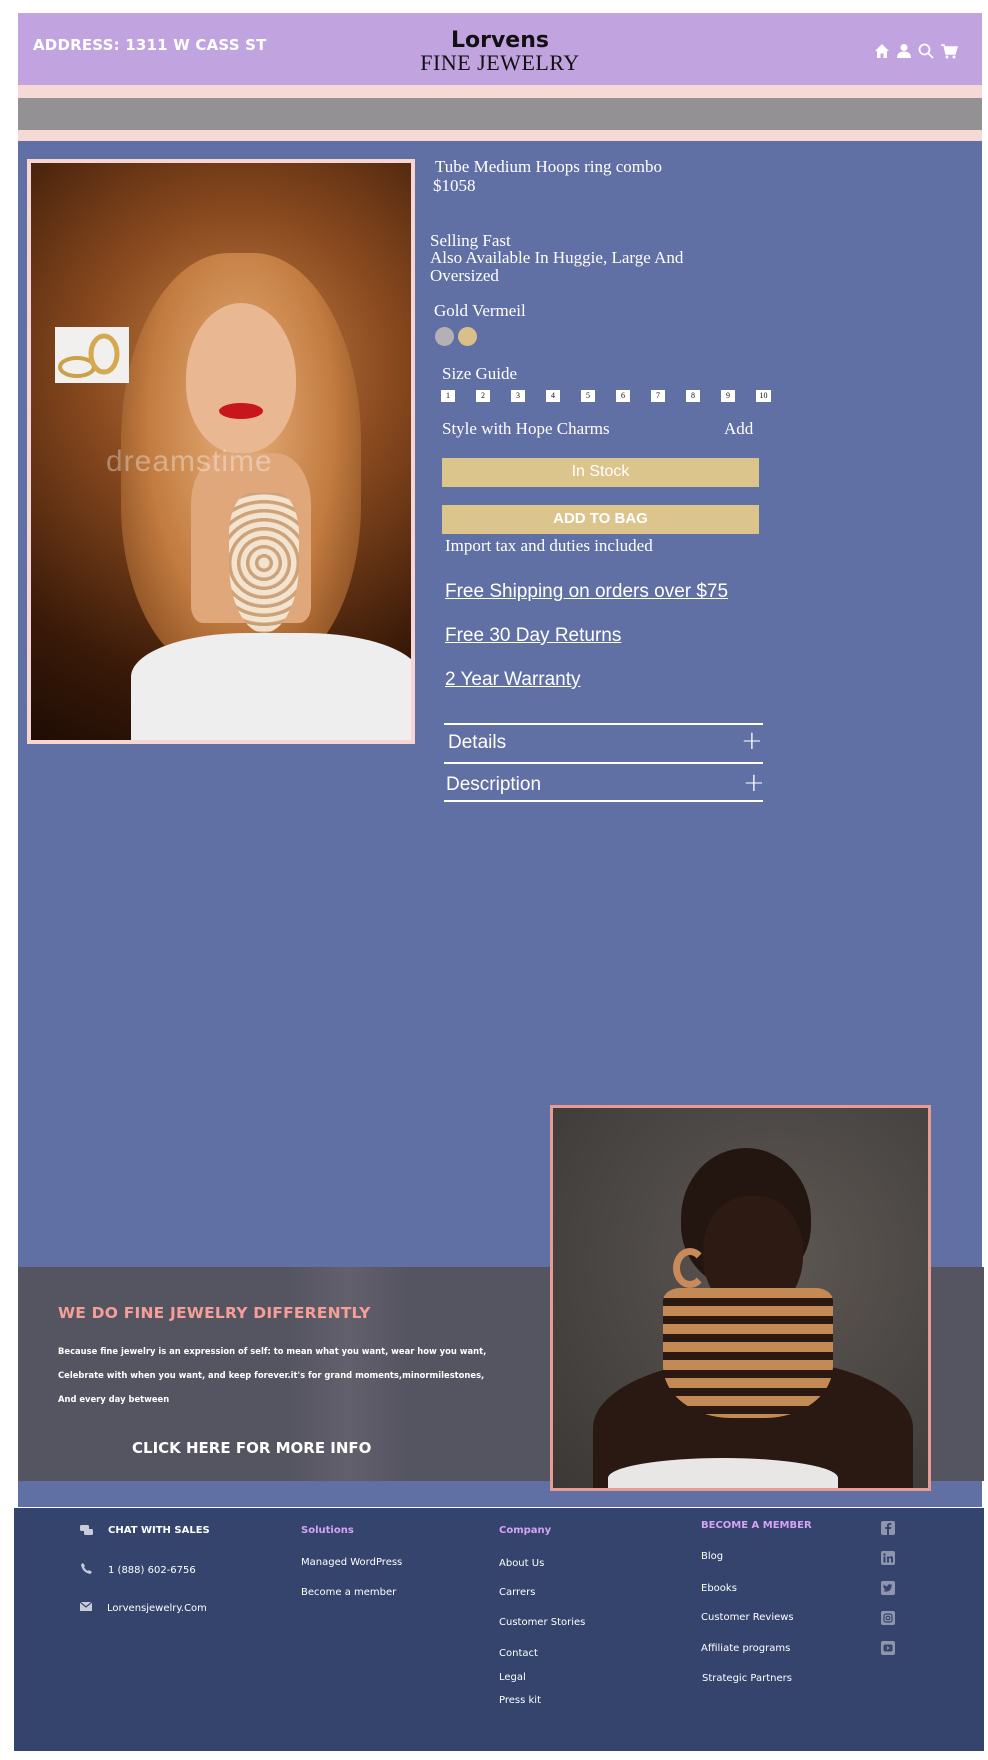 This screenshot has height=1760, width=988. Describe the element at coordinates (542, 1622) in the screenshot. I see `footer-link: Customer Stories` at that location.